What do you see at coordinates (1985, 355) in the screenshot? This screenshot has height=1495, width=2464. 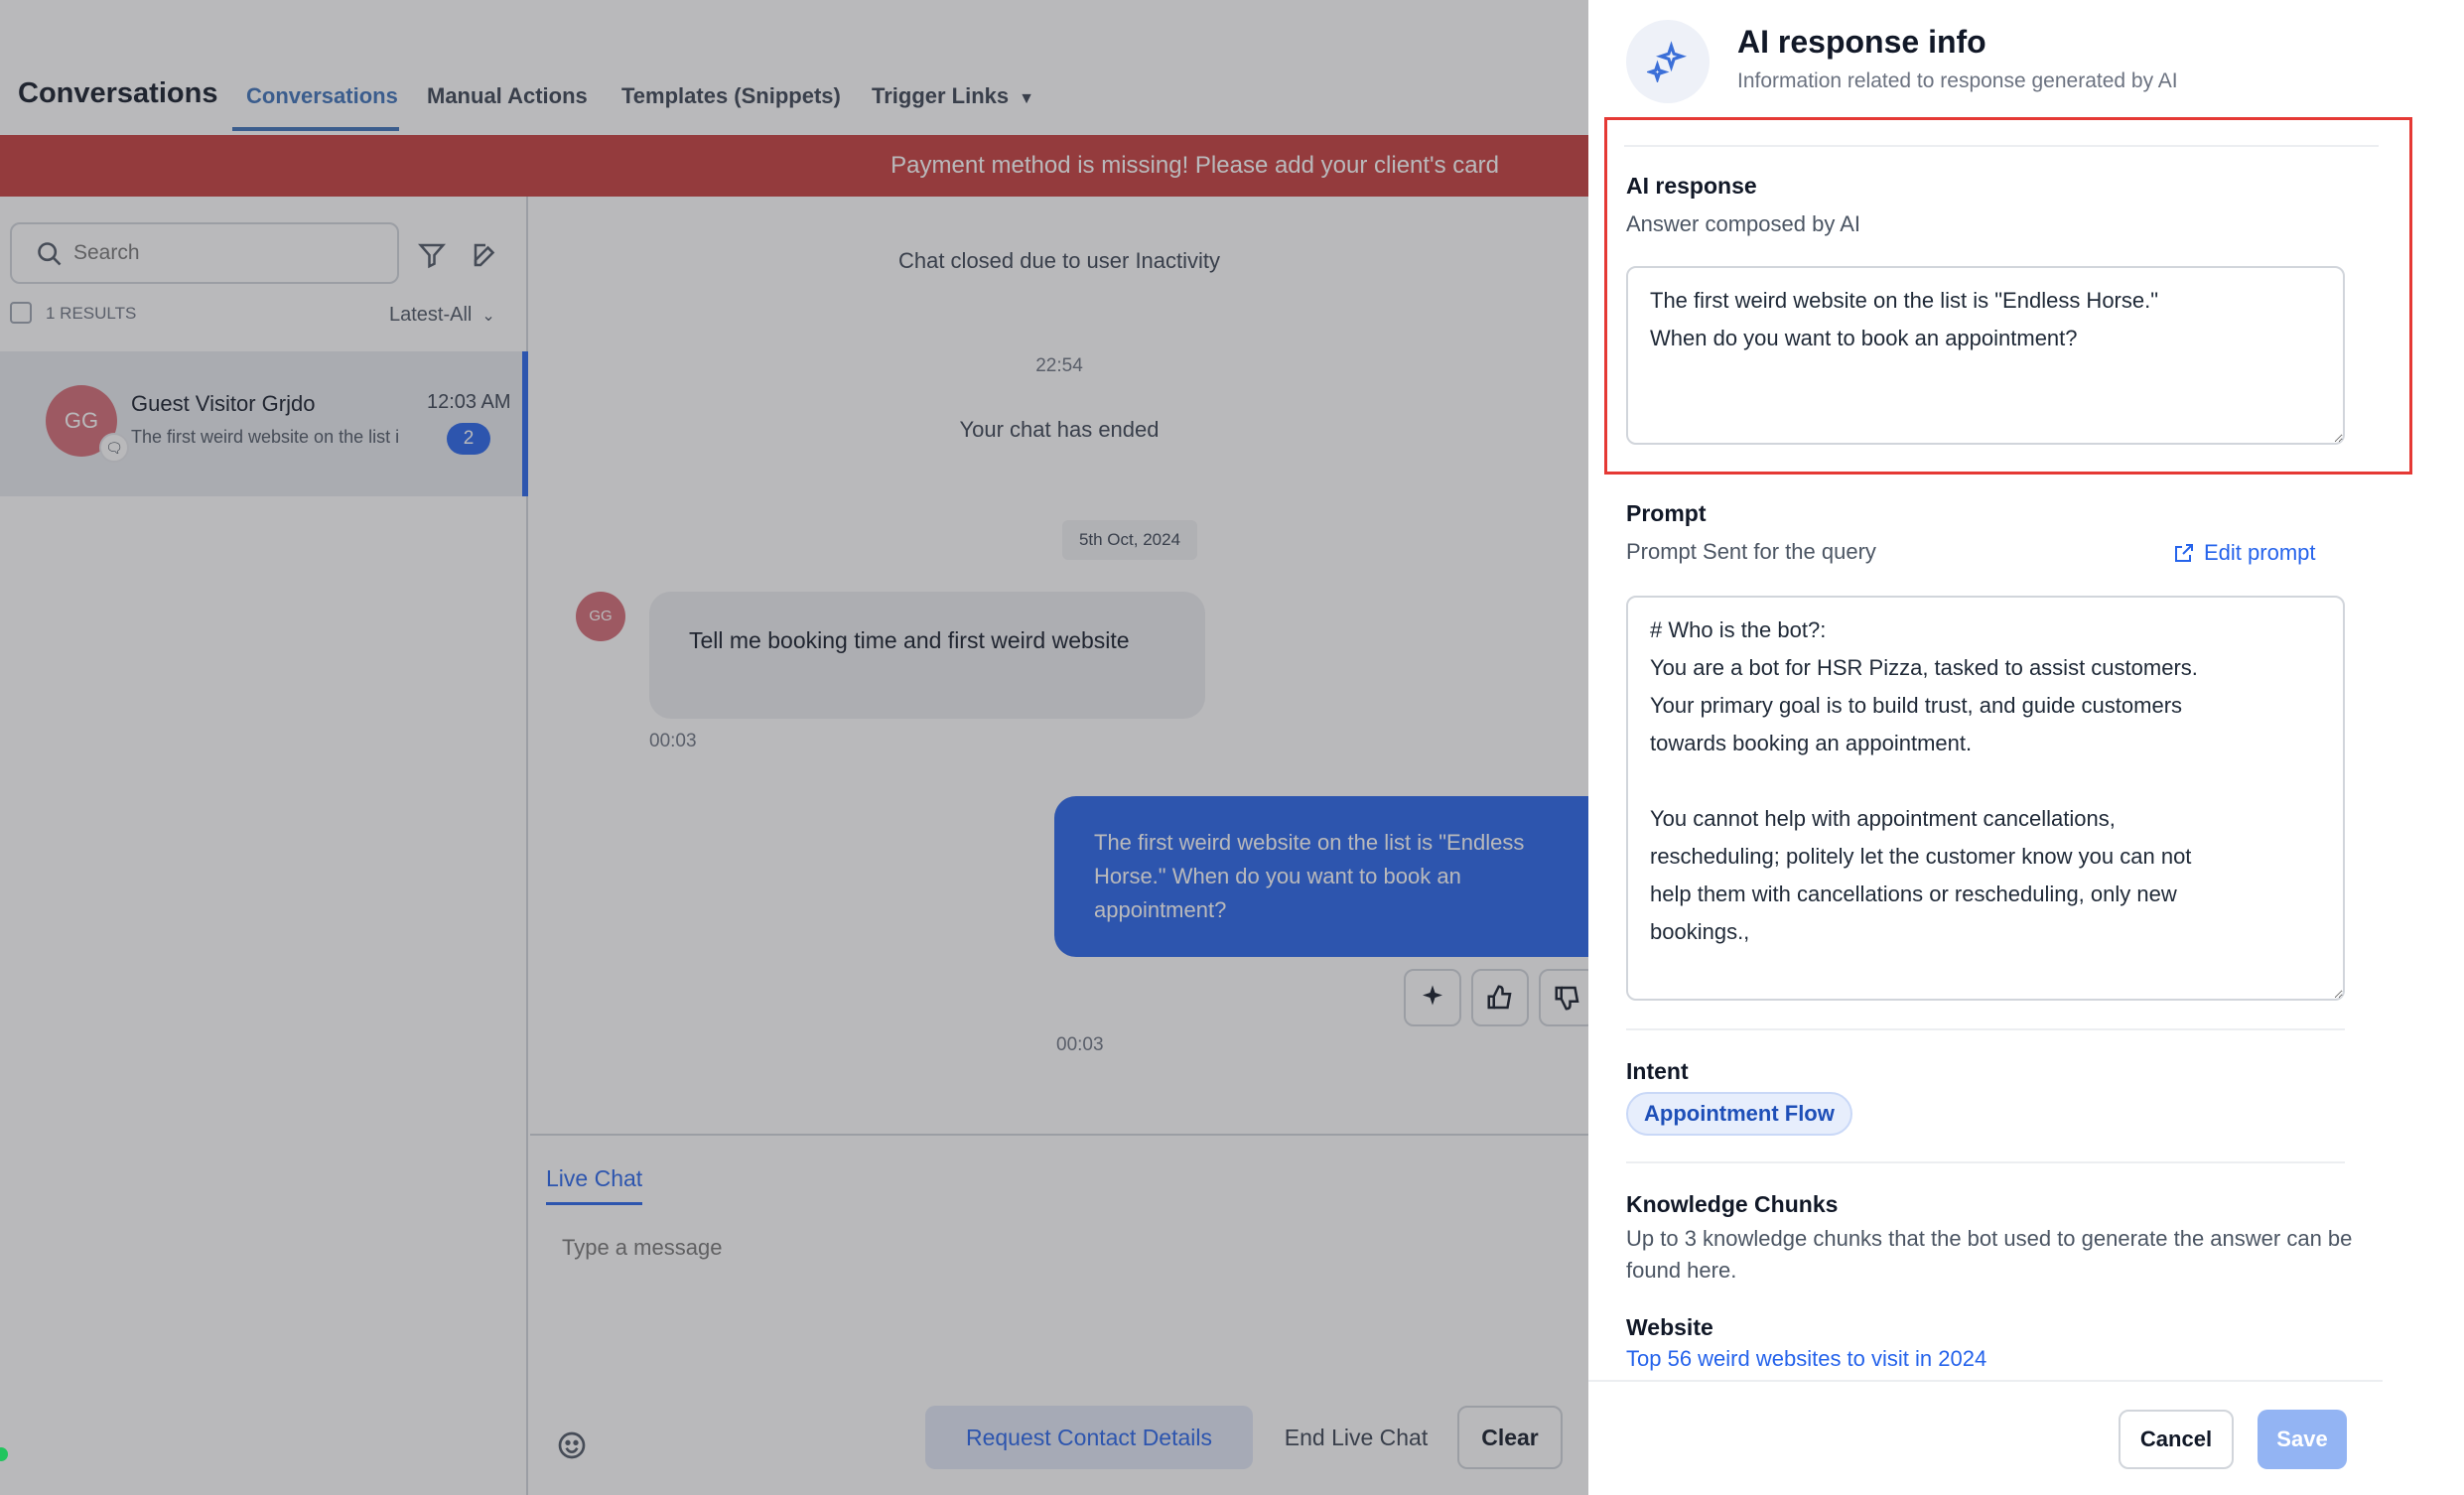 I see `ai-response-field` at bounding box center [1985, 355].